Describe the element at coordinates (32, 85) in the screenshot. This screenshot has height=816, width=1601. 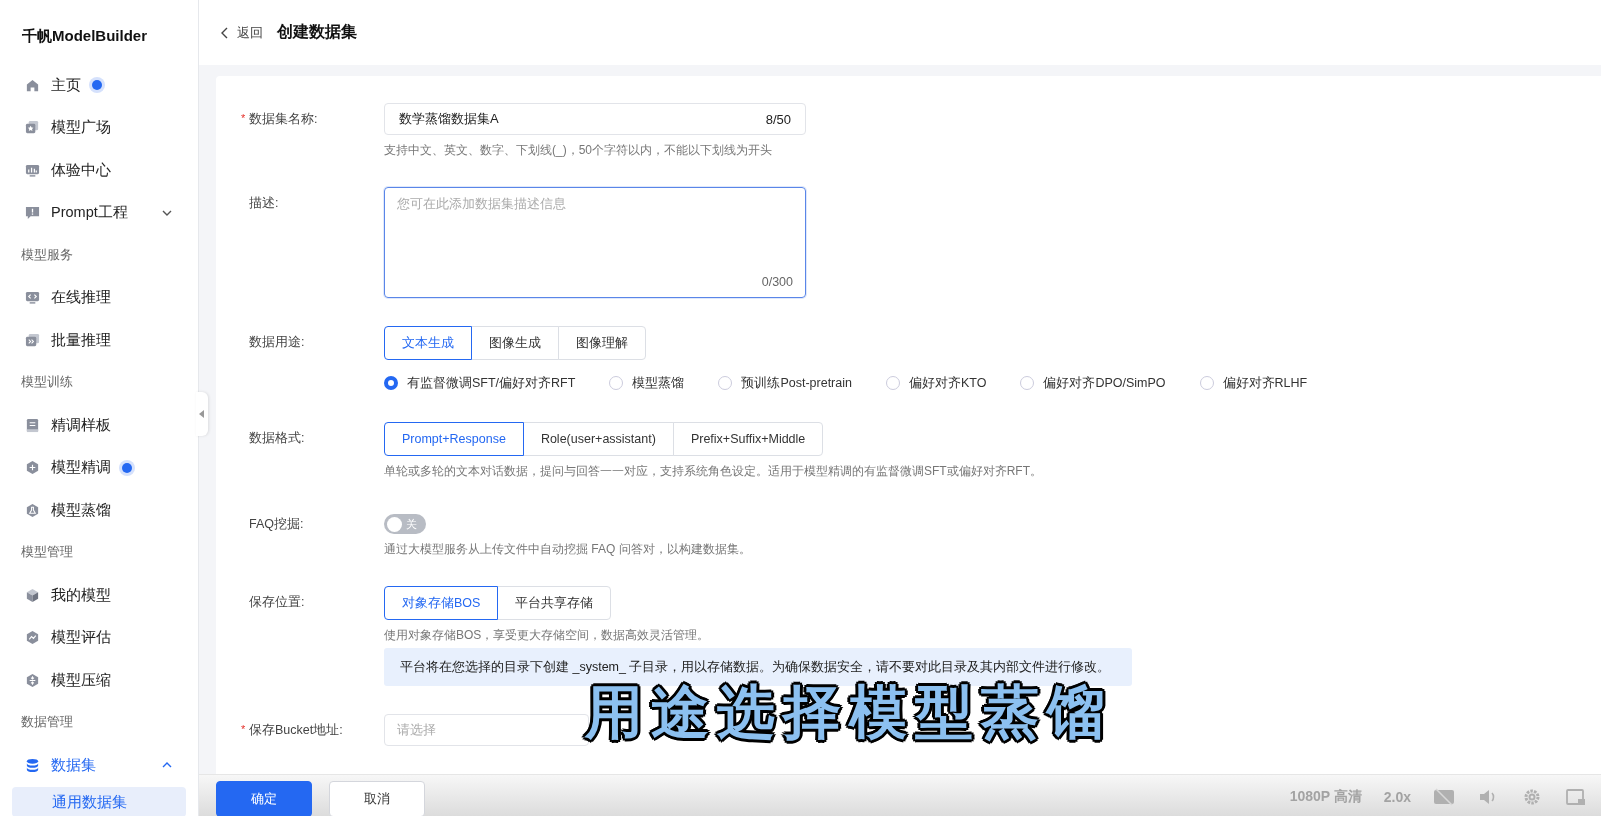
I see `house-icon` at that location.